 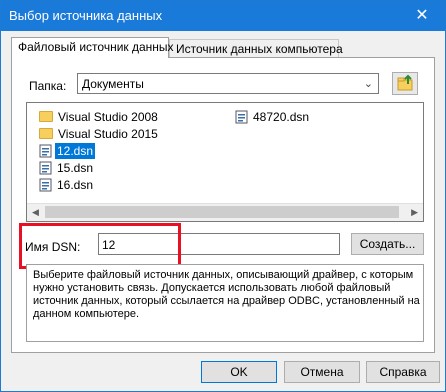 I want to click on description-line: данном компьютере., so click(x=86, y=314).